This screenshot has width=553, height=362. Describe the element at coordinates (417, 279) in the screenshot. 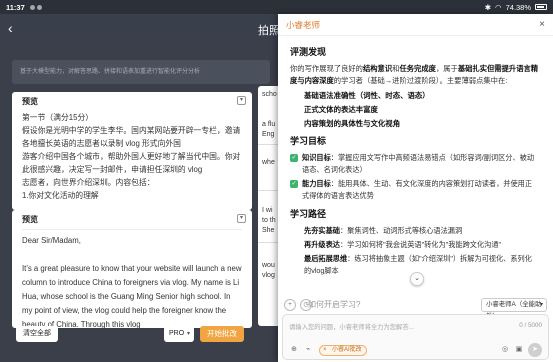

I see `scroll-down-button: ⌄` at that location.